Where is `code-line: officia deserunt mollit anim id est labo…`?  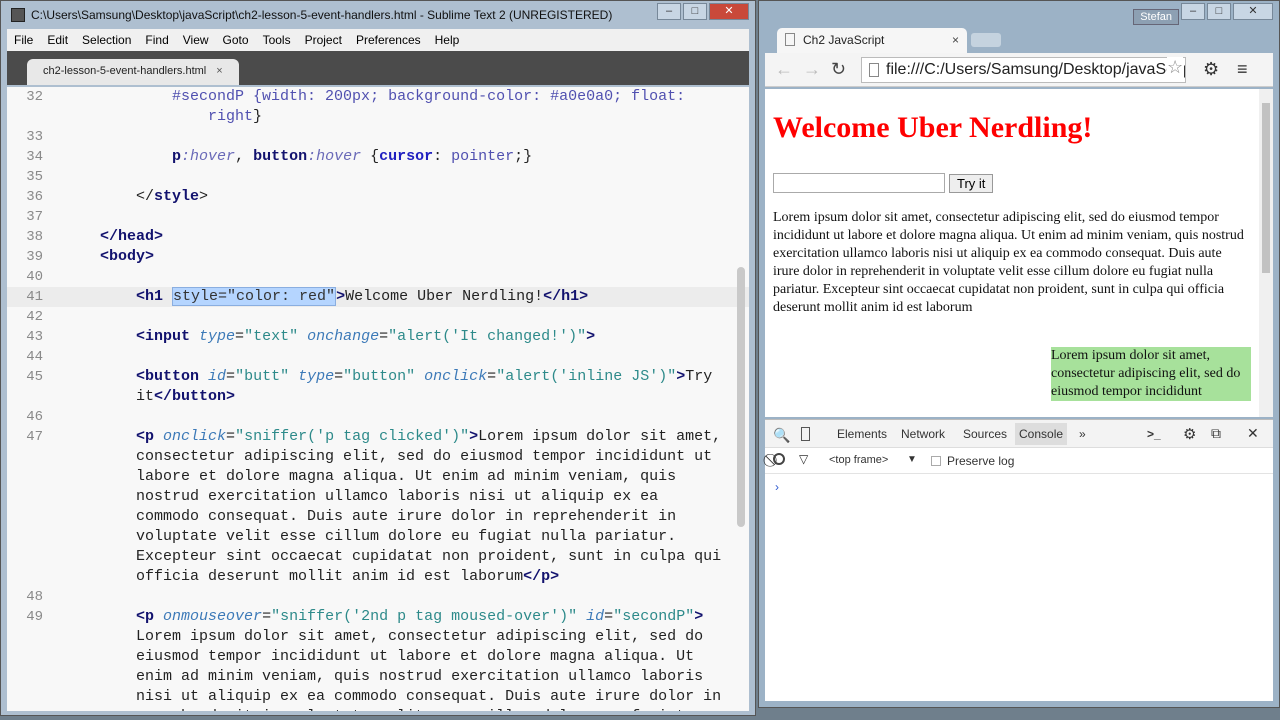
code-line: officia deserunt mollit anim id est labo… is located at coordinates (378, 577).